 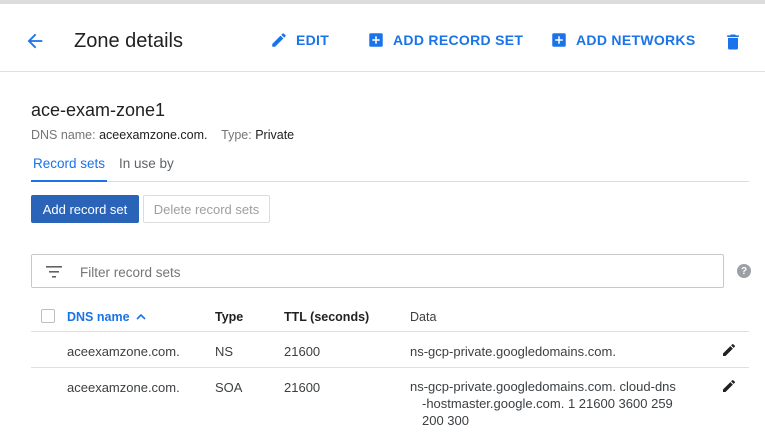 I want to click on delete-record-sets-button: Delete record sets, so click(x=206, y=209).